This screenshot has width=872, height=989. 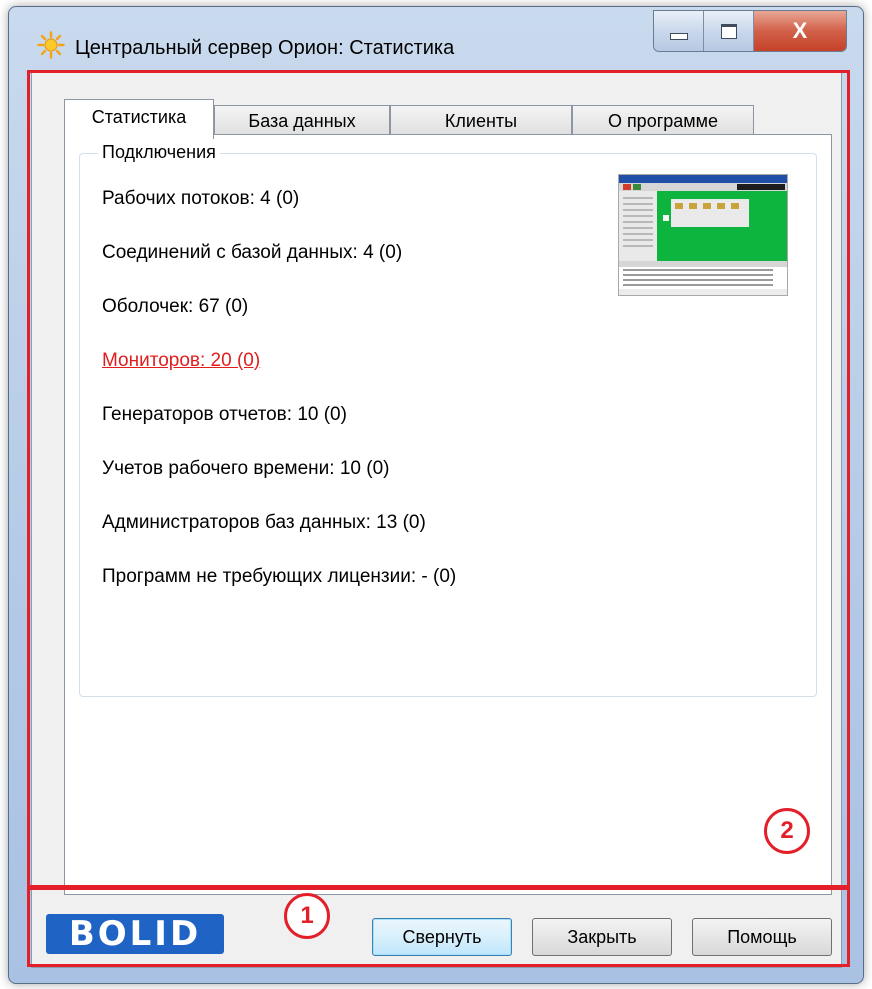 I want to click on button-label: Помощь, so click(x=762, y=936).